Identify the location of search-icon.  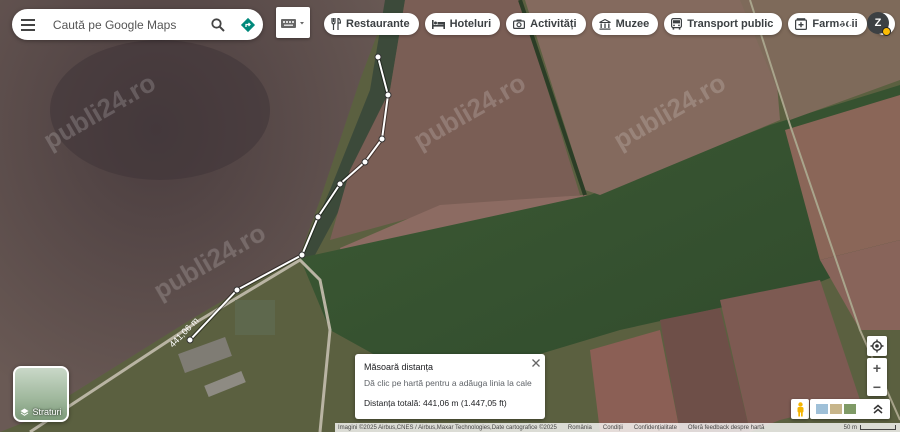
(218, 24).